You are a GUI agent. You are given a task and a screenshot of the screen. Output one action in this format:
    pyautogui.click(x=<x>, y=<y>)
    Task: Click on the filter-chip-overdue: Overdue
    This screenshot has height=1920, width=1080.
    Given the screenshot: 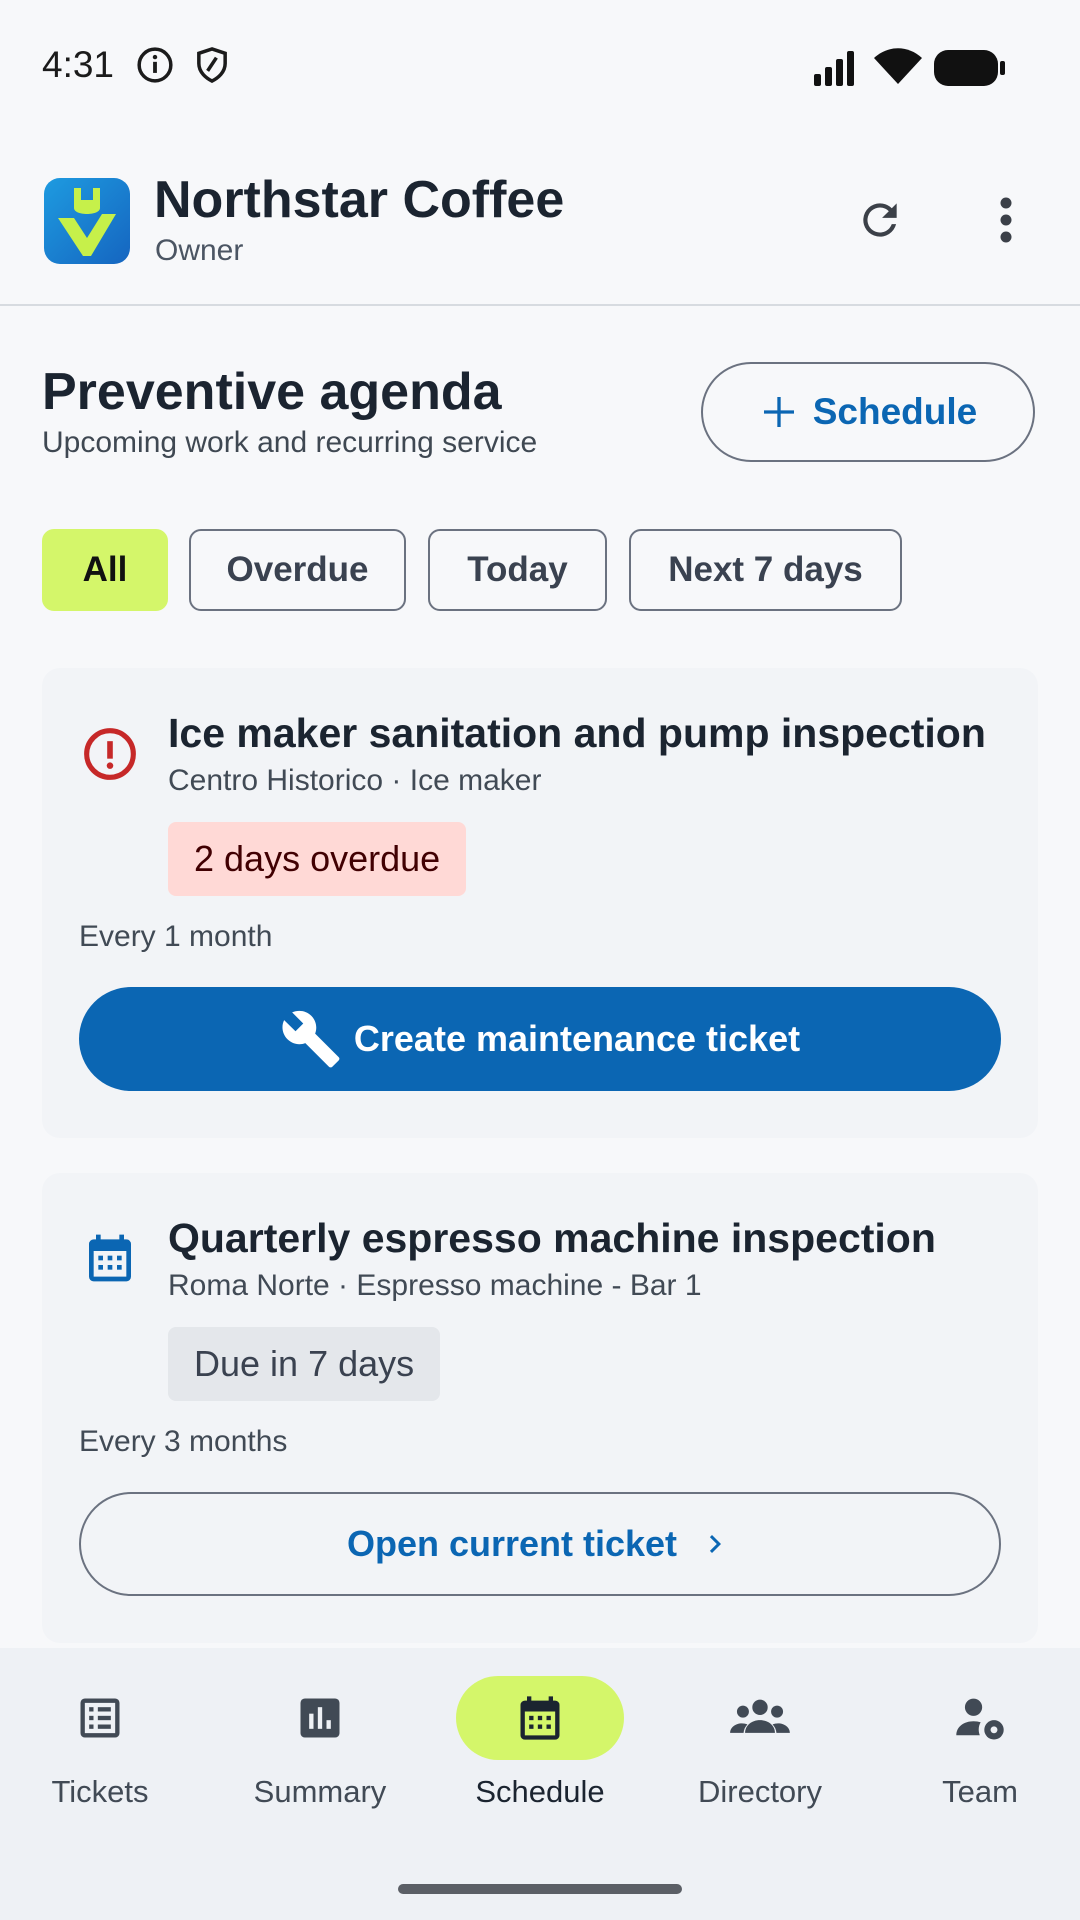 What is the action you would take?
    pyautogui.click(x=297, y=570)
    